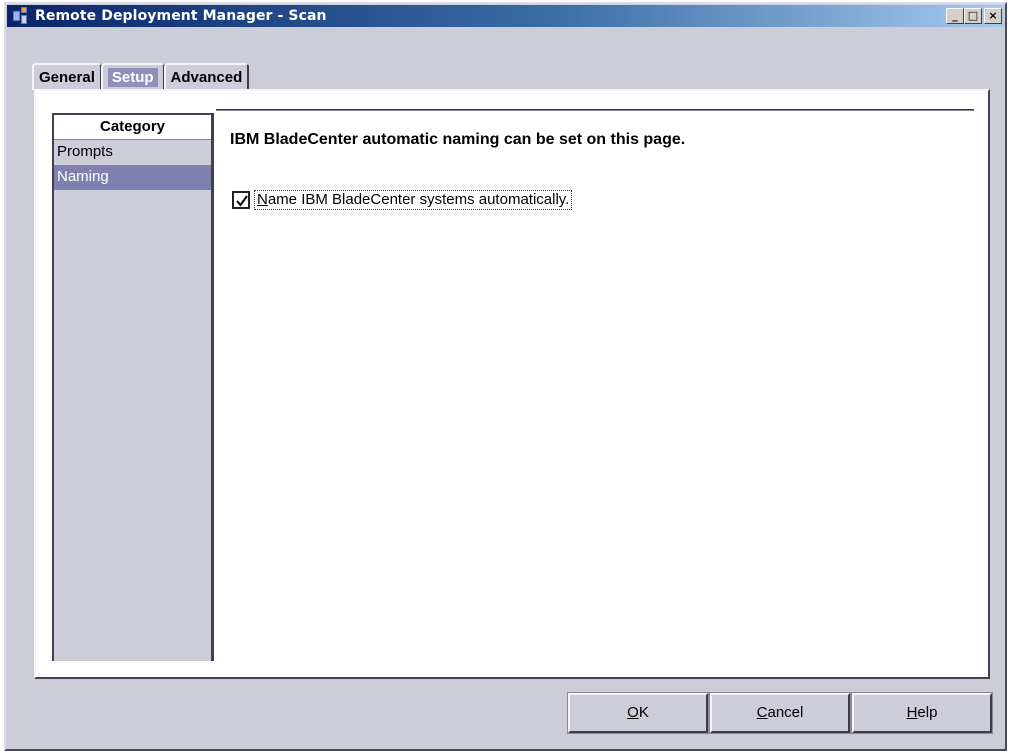 Image resolution: width=1010 pixels, height=753 pixels. What do you see at coordinates (505, 16) in the screenshot?
I see `title-bar: Remote Deployment Manager - Scan _ □ ×` at bounding box center [505, 16].